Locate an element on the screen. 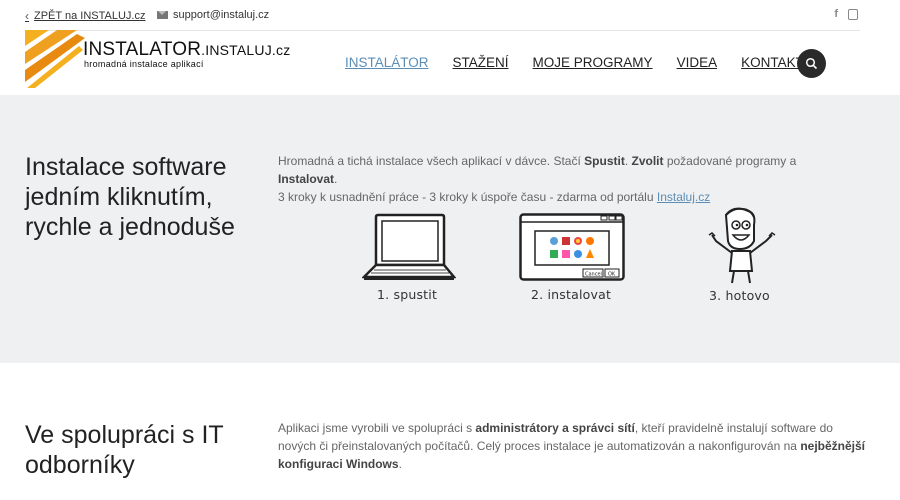 This screenshot has width=900, height=500. section-cooperation-heading: Ve spolupráci s IT odborníky is located at coordinates (124, 450).